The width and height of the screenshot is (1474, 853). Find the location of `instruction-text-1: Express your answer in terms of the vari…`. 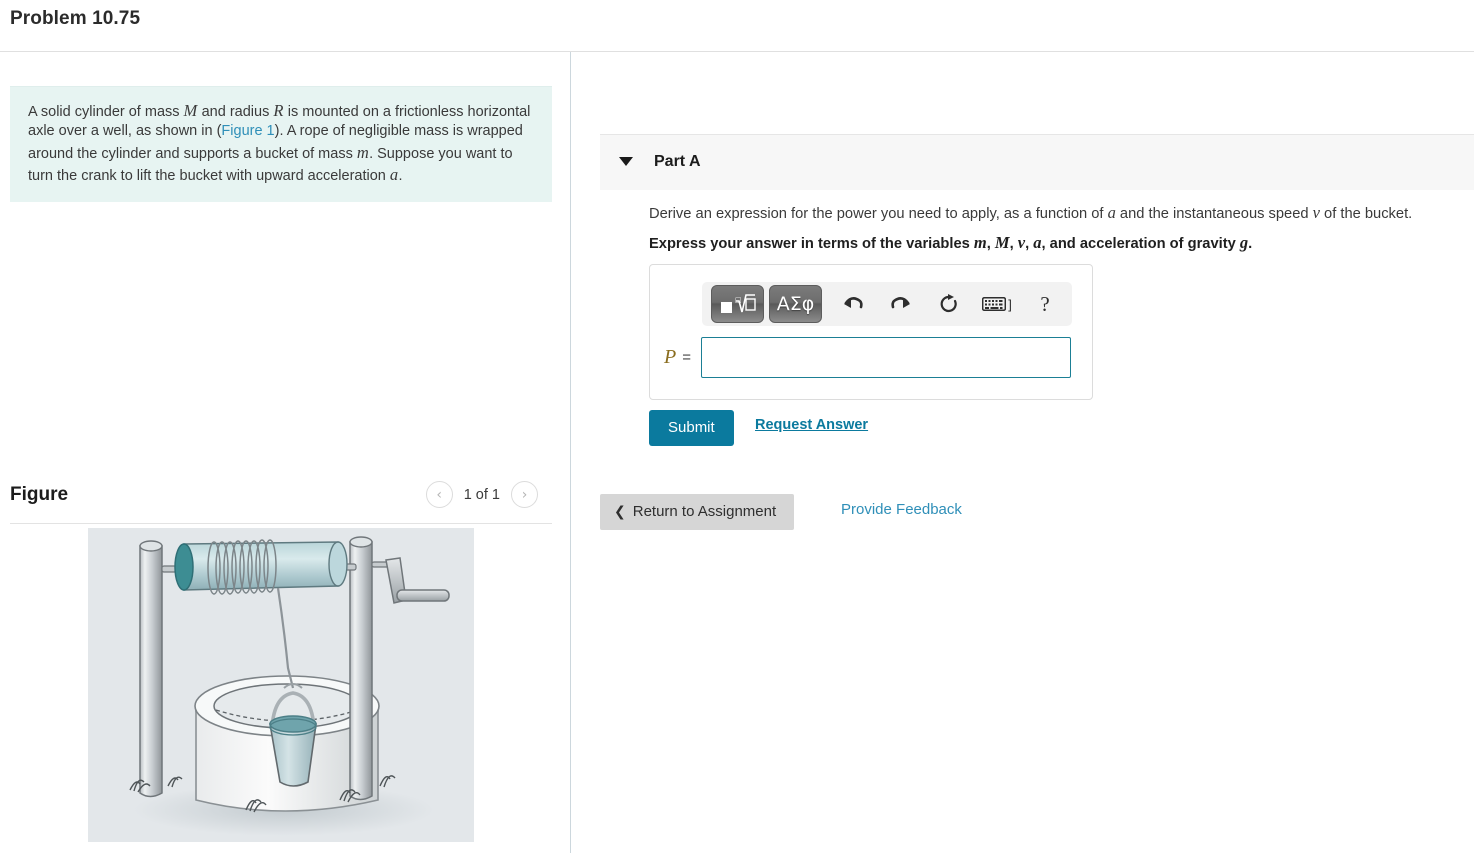

instruction-text-1: Express your answer in terms of the vari… is located at coordinates (811, 244).